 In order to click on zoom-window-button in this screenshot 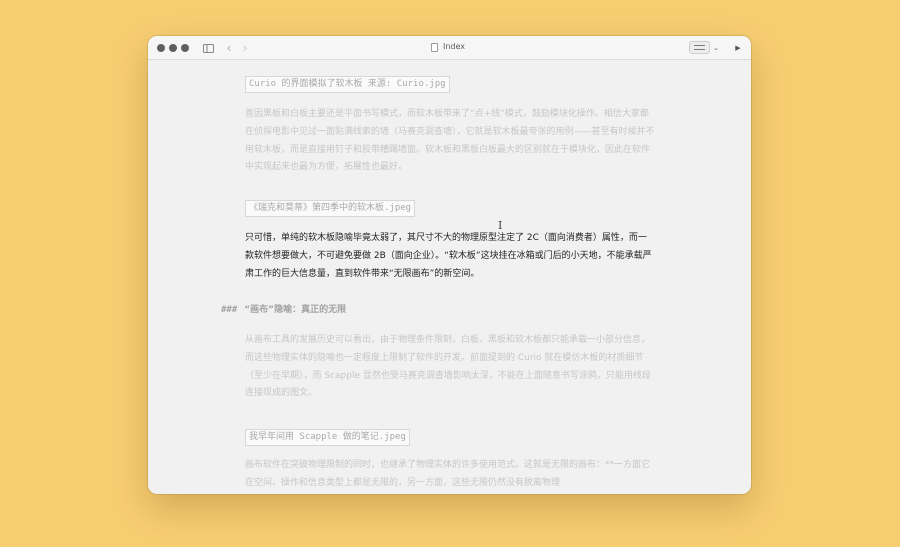, I will do `click(185, 48)`.